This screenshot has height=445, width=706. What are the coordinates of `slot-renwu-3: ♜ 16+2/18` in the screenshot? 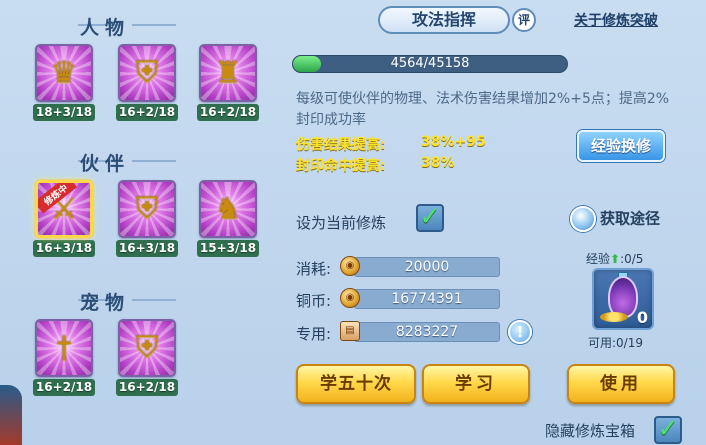 It's located at (228, 82).